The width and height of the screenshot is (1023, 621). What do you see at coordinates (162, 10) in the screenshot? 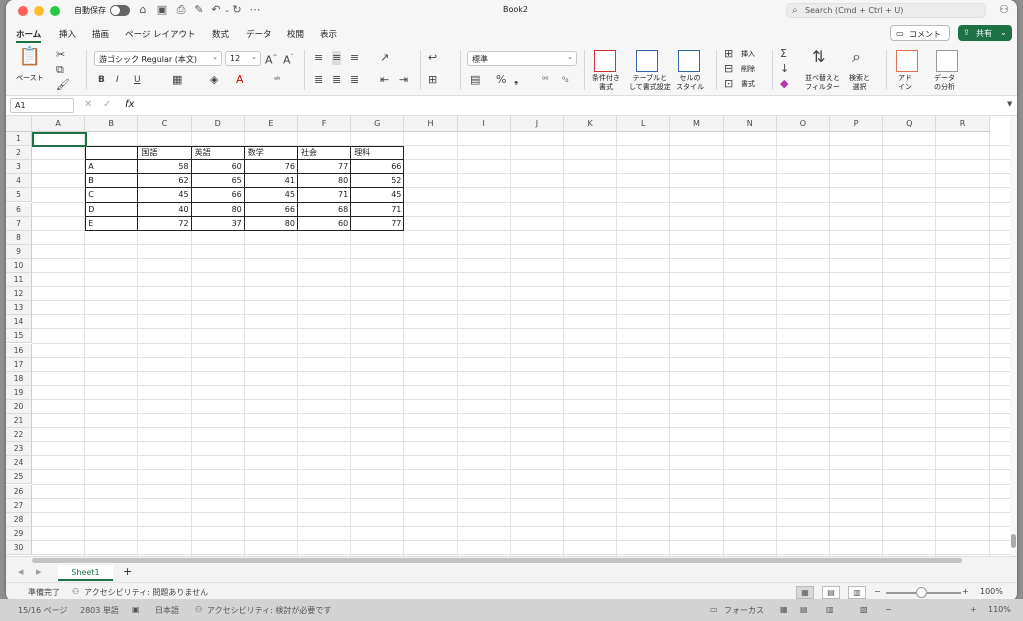
I see `save-icon: ▣` at bounding box center [162, 10].